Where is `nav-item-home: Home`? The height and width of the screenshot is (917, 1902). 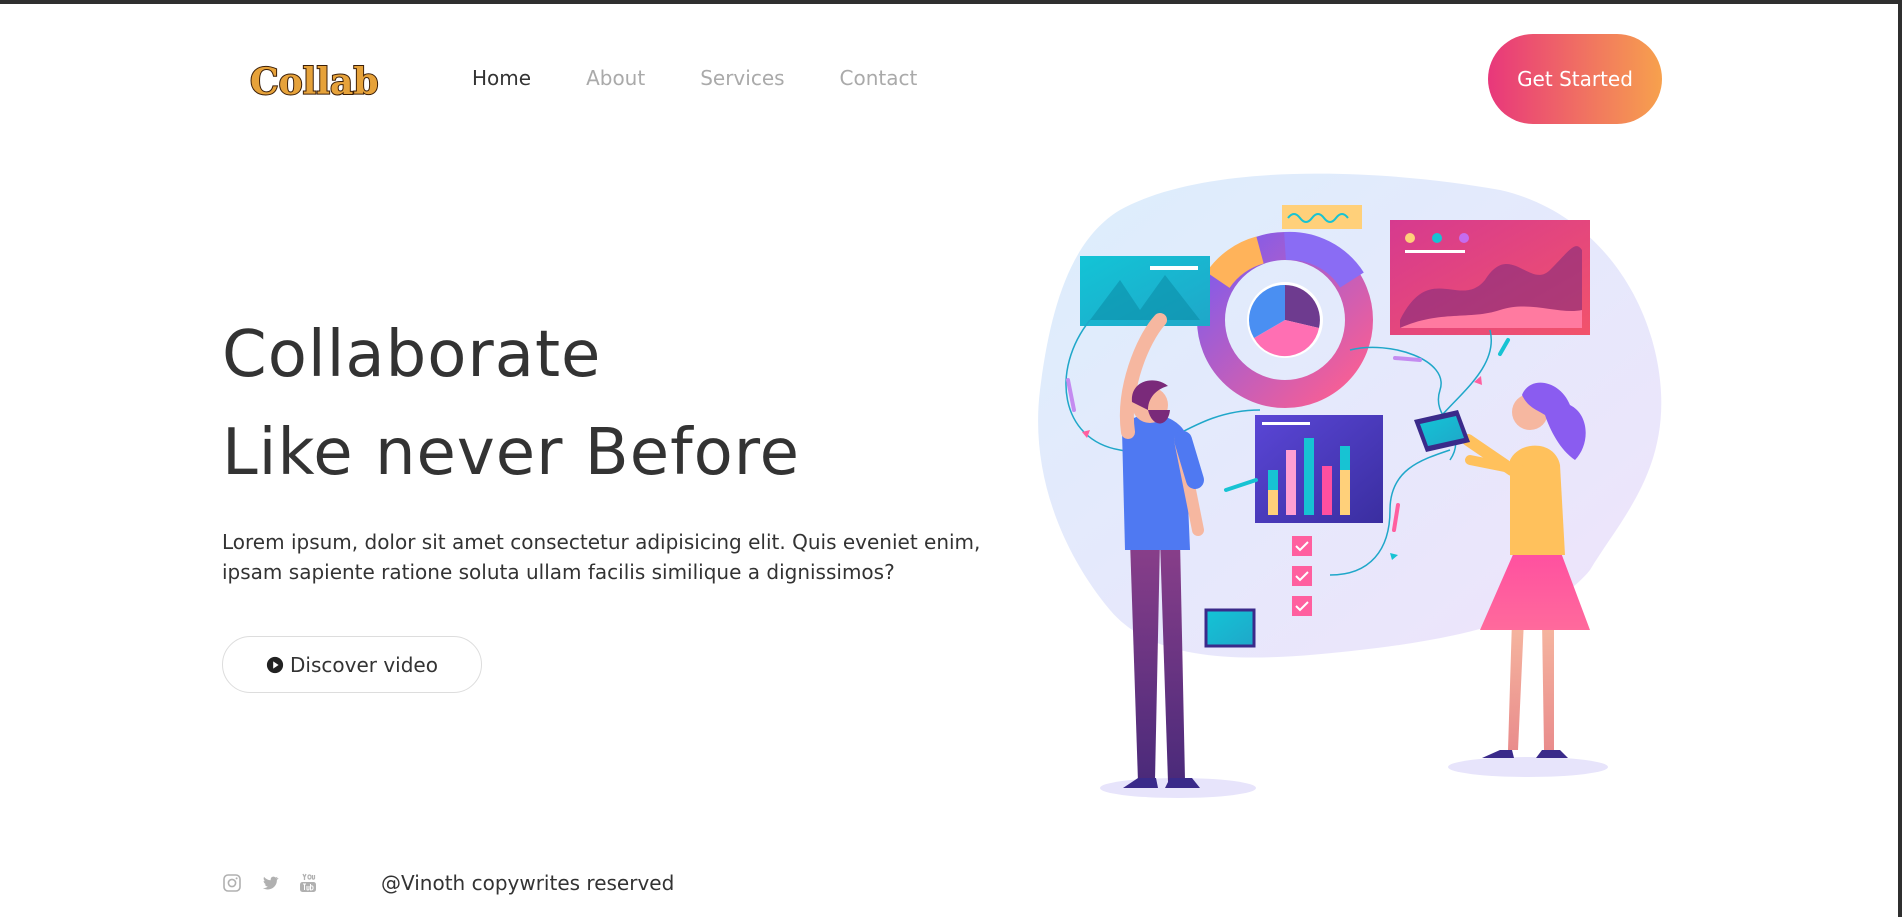 nav-item-home: Home is located at coordinates (501, 78).